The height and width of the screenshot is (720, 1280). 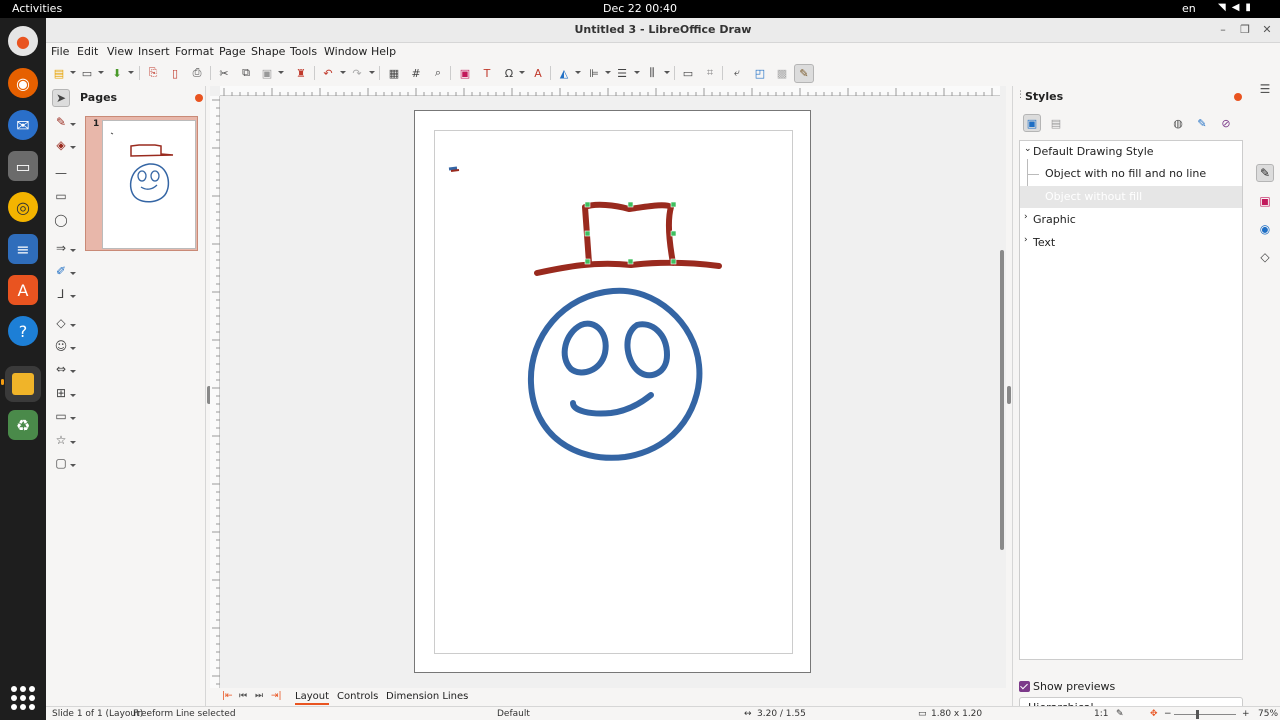 What do you see at coordinates (522, 72) in the screenshot?
I see `special-character-dropdown-arrow` at bounding box center [522, 72].